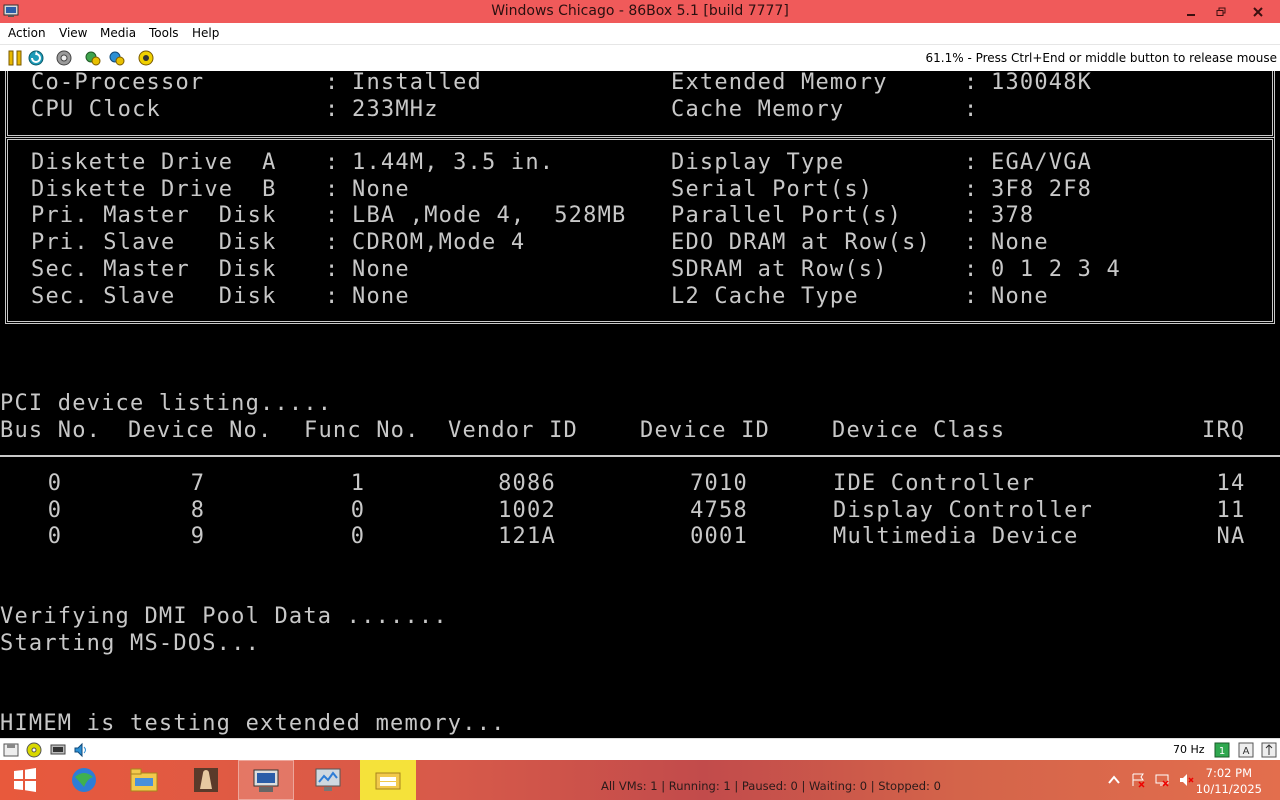 This screenshot has width=1280, height=800. Describe the element at coordinates (73, 33) in the screenshot. I see `menu-view: View` at that location.